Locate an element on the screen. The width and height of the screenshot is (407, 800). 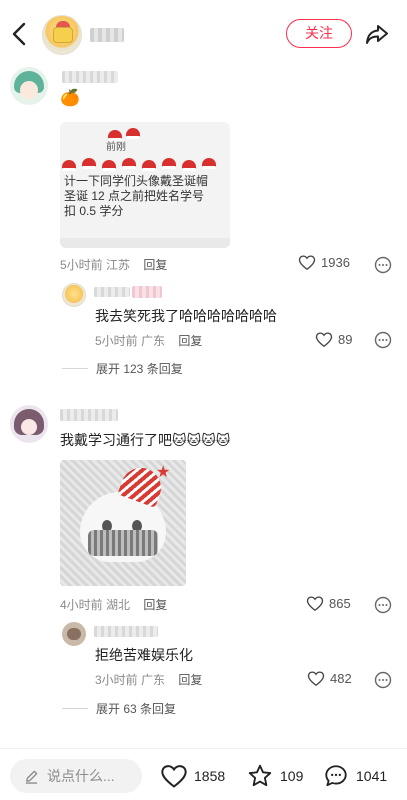
like-button: 865 is located at coordinates (328, 603).